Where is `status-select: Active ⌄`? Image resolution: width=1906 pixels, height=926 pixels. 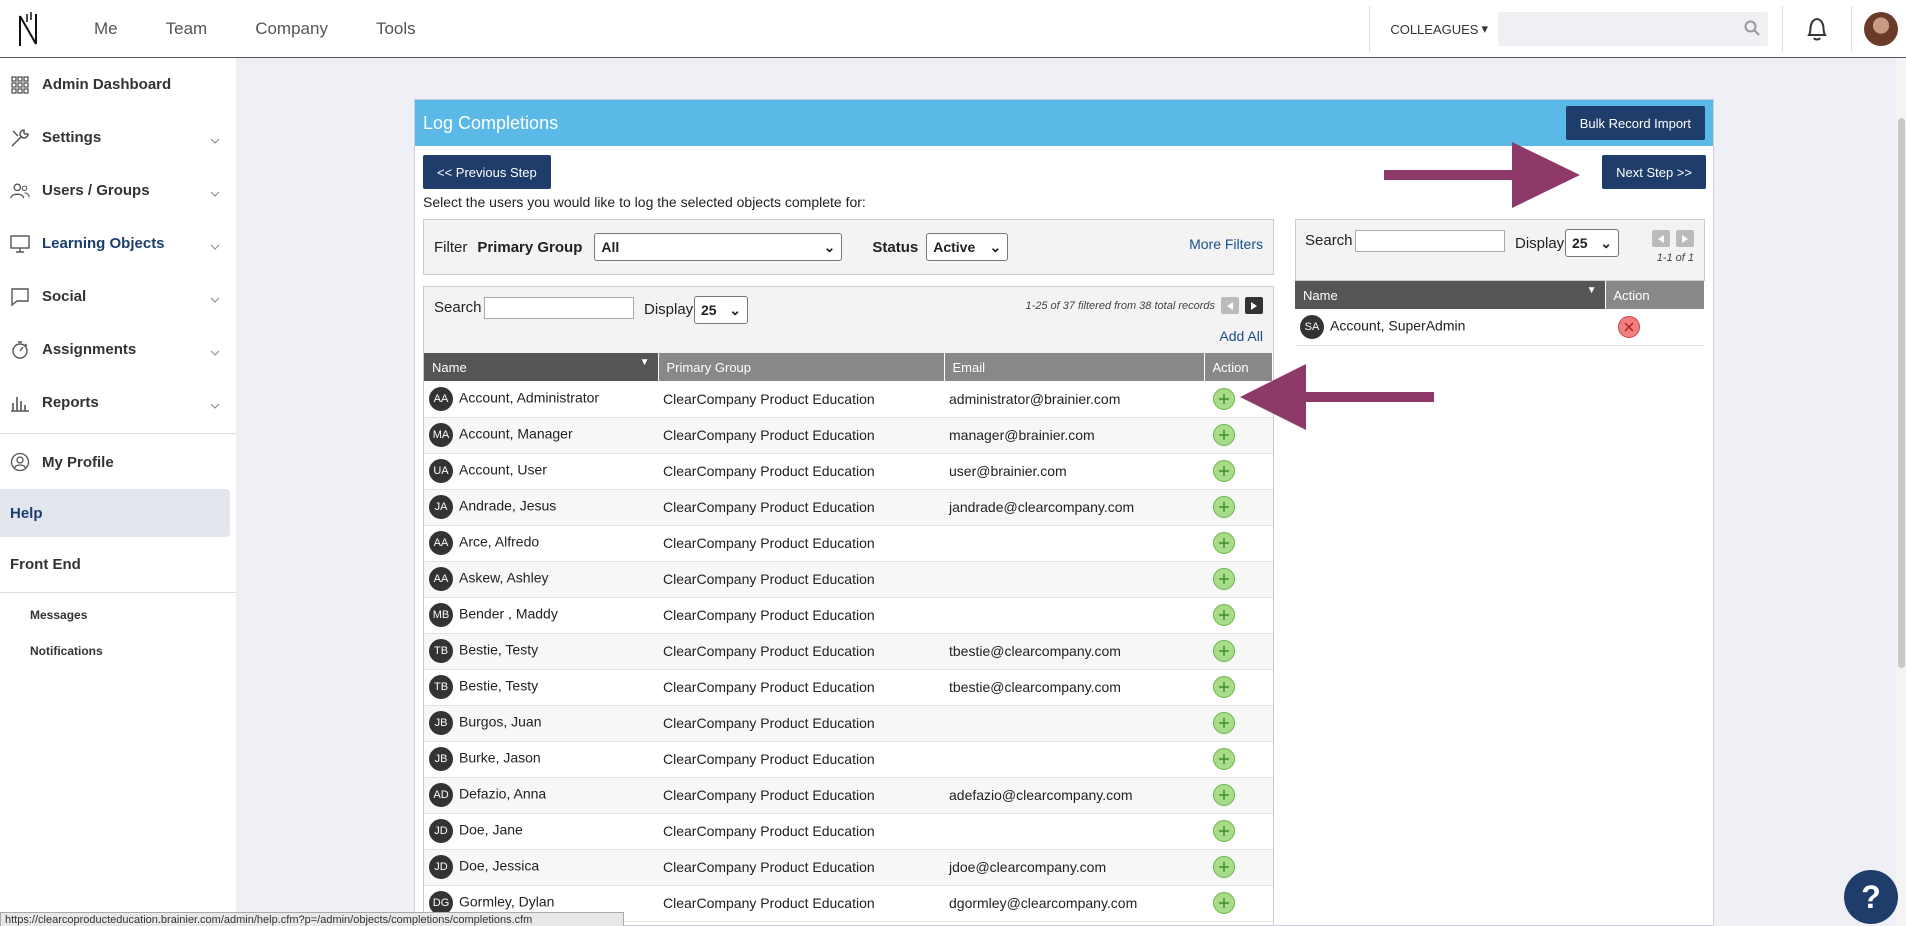
status-select: Active ⌄ is located at coordinates (967, 247).